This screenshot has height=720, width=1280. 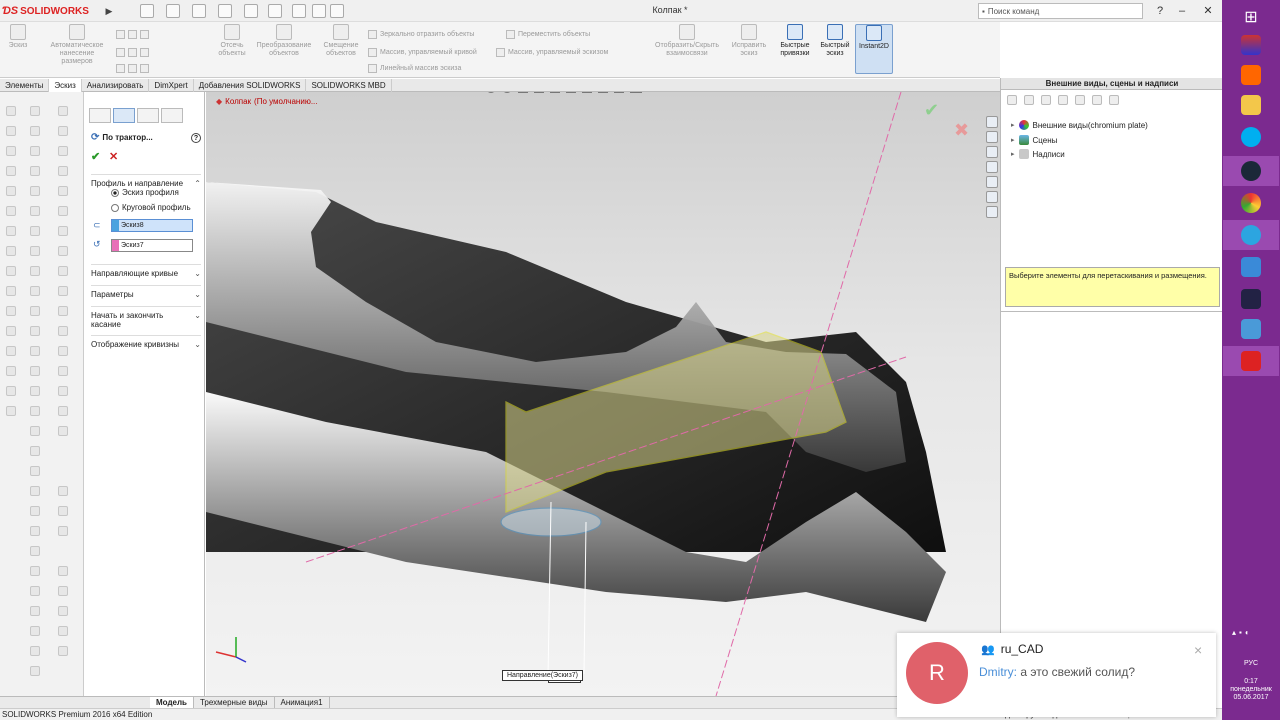 What do you see at coordinates (1251, 361) in the screenshot?
I see `taskbar-solidworks` at bounding box center [1251, 361].